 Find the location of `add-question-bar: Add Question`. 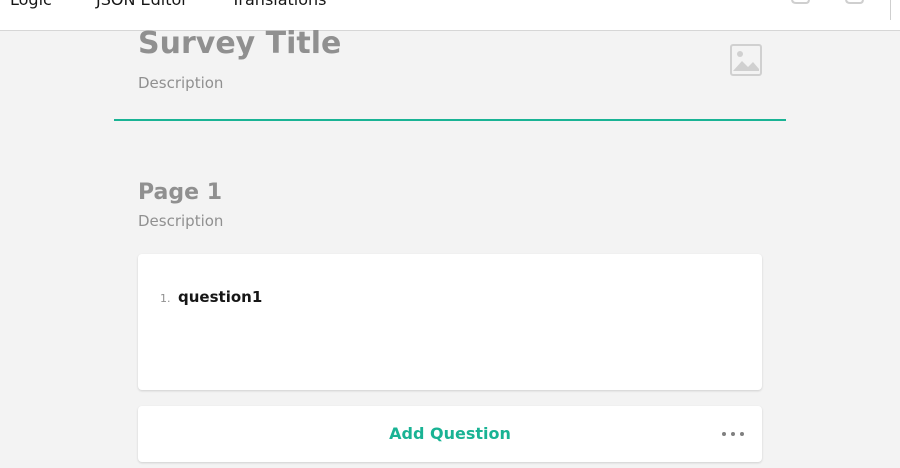

add-question-bar: Add Question is located at coordinates (450, 434).